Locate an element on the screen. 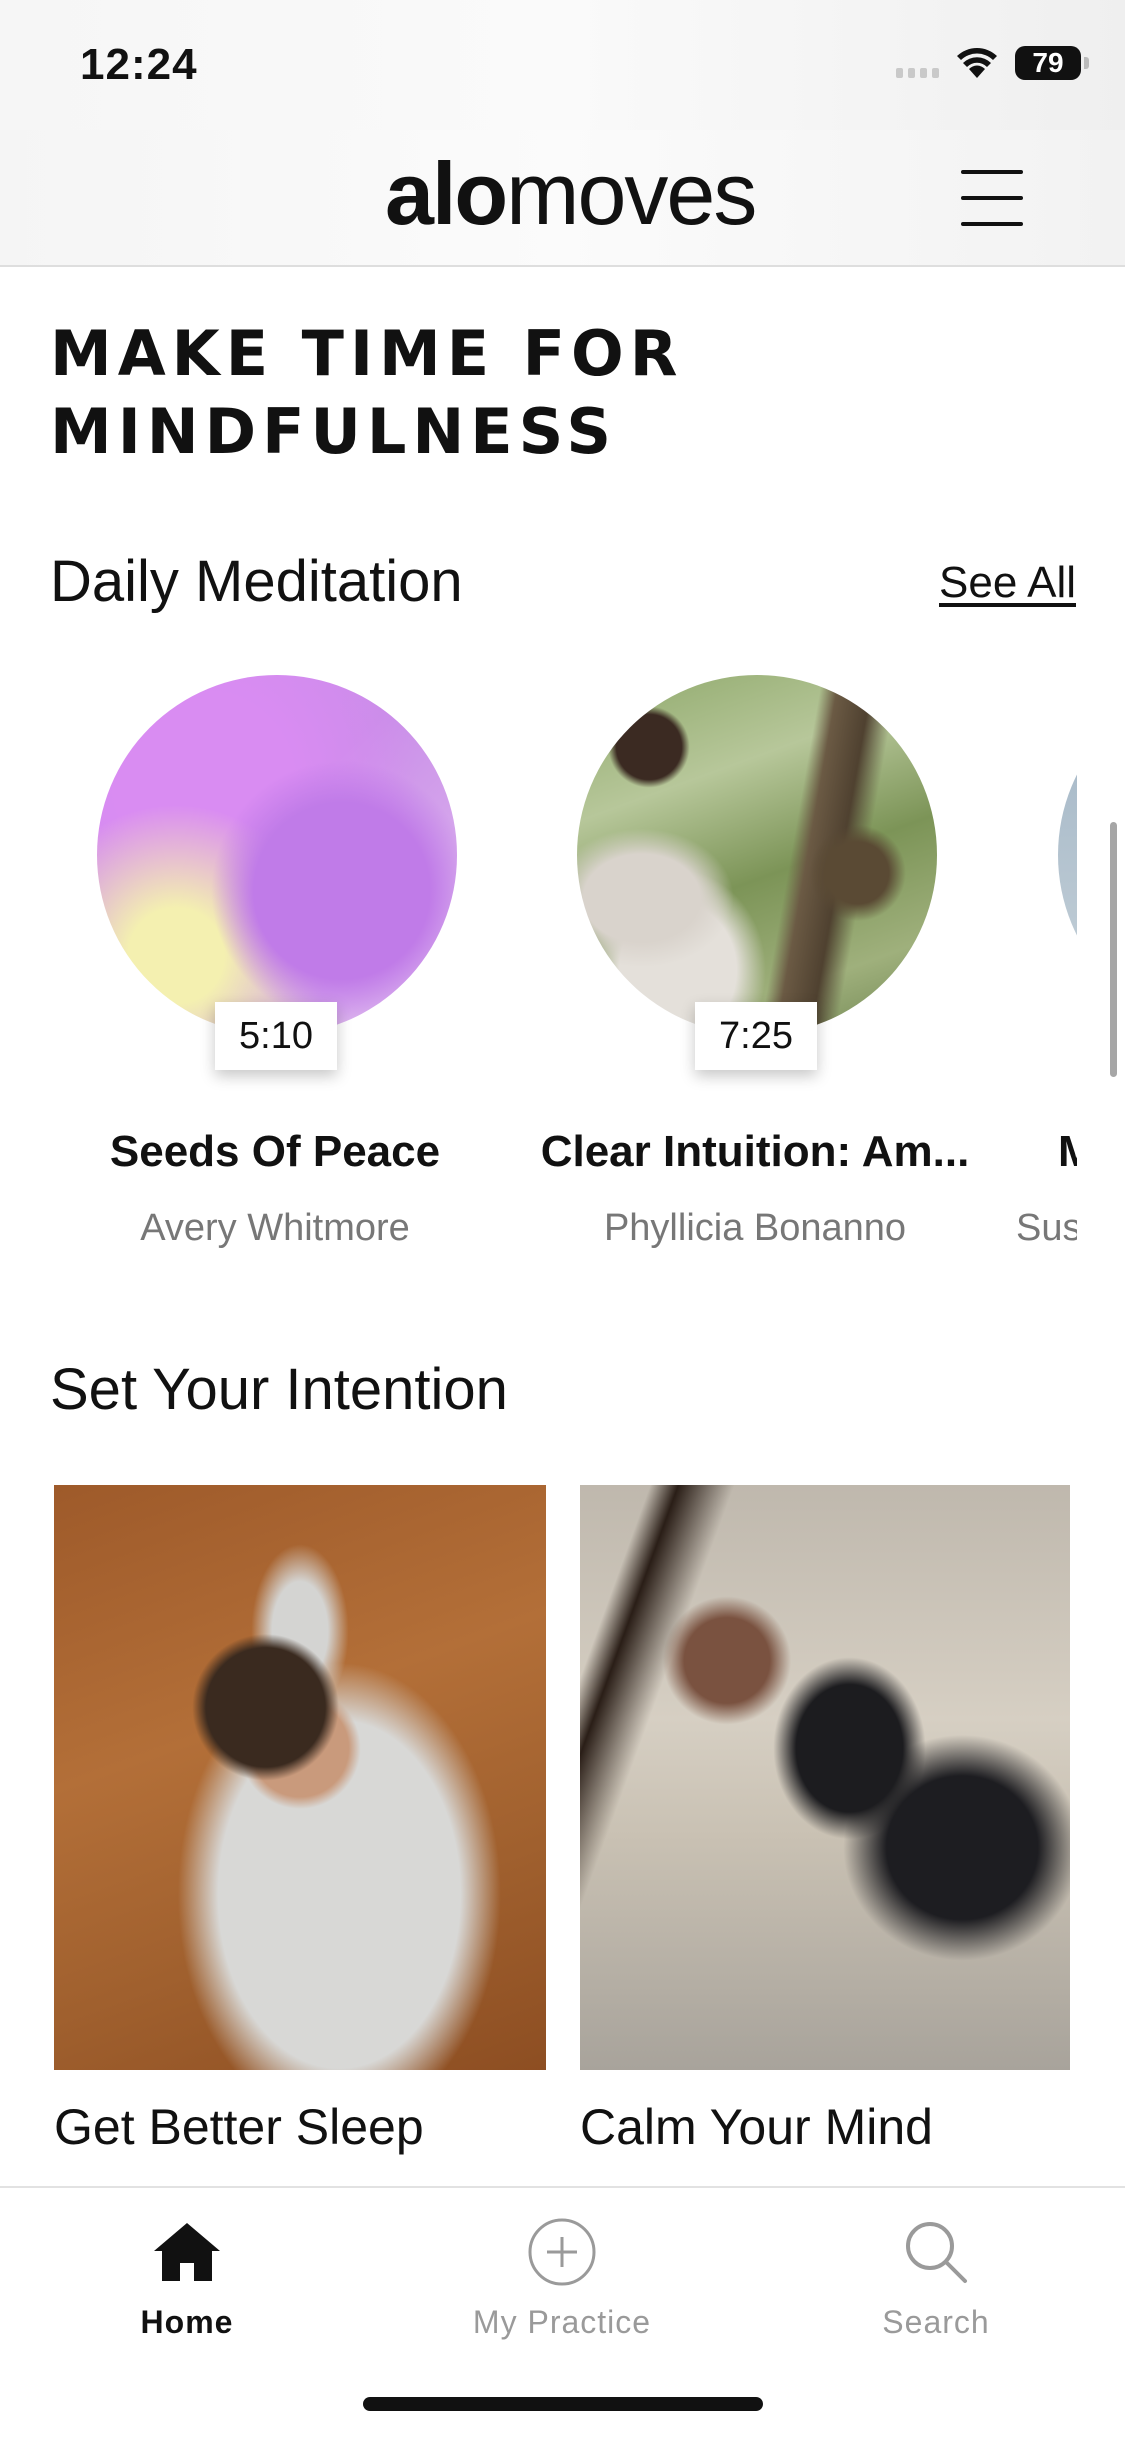 The image size is (1125, 2438). meditation-title: M is located at coordinates (1067, 1151).